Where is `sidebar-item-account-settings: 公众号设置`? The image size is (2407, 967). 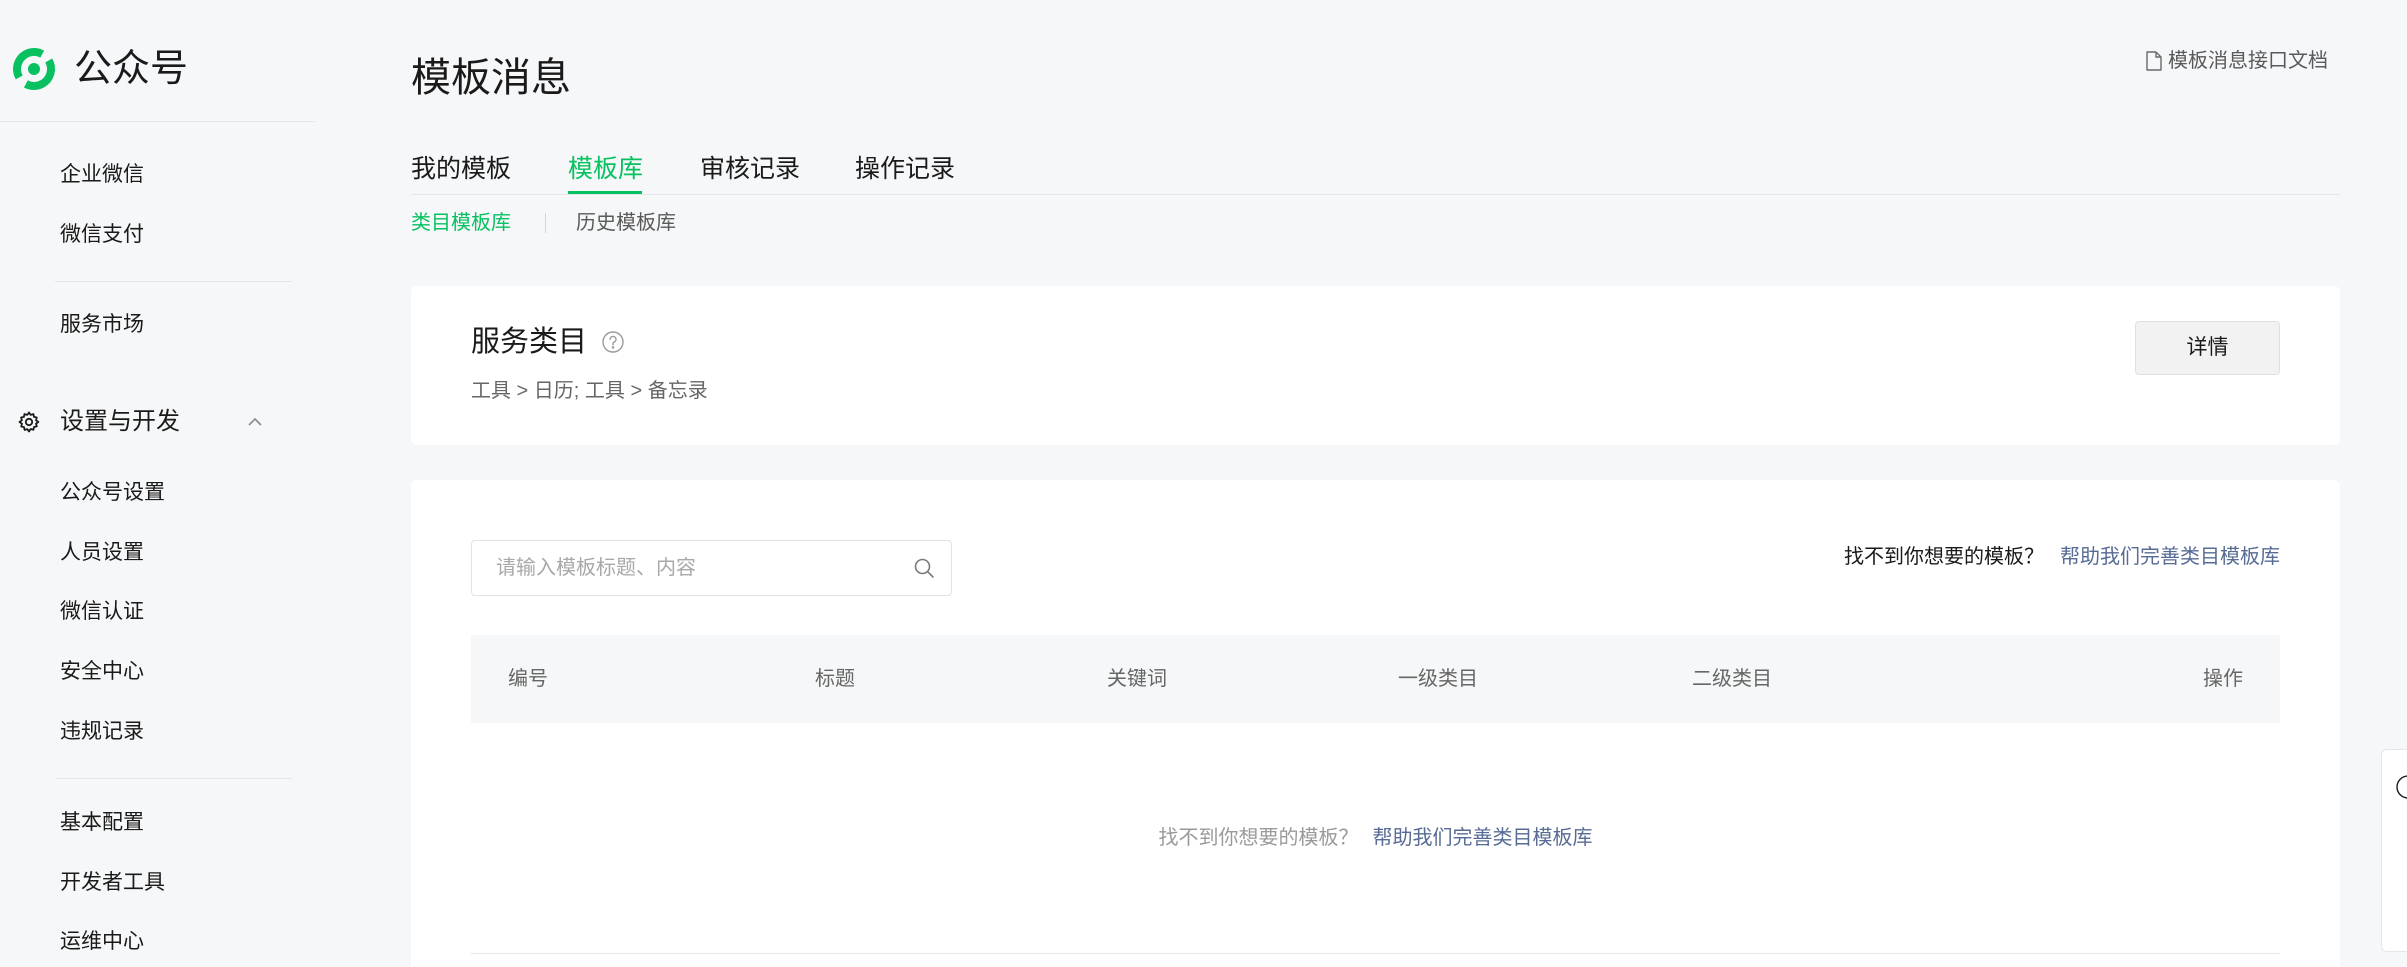 sidebar-item-account-settings: 公众号设置 is located at coordinates (112, 493).